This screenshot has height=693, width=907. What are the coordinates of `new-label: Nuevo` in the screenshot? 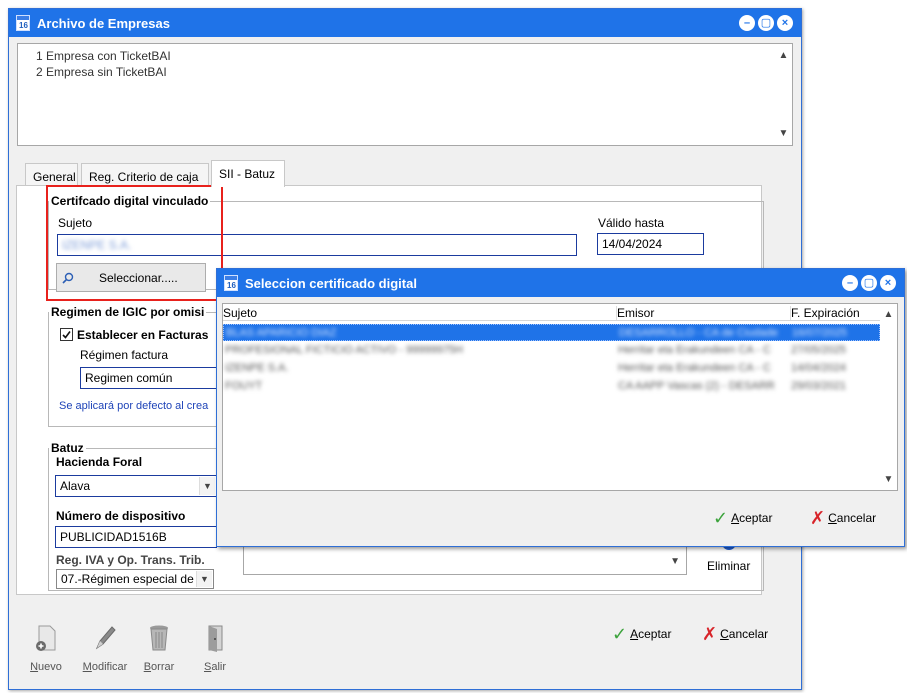 It's located at (46, 667).